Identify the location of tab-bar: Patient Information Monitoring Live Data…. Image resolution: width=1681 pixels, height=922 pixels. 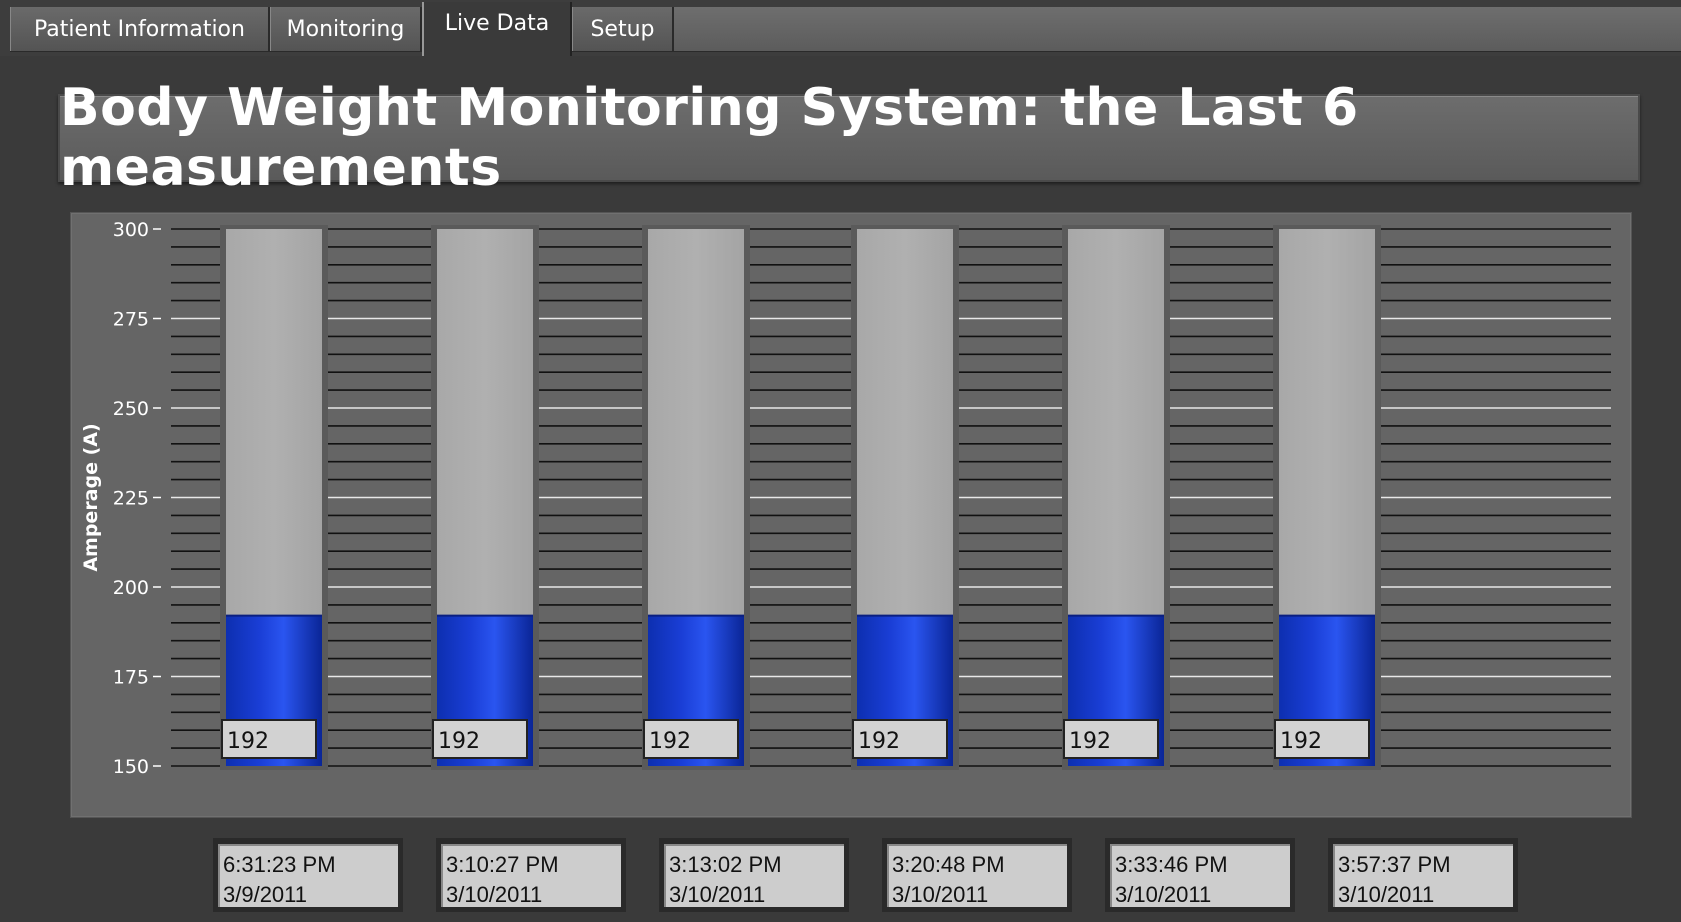
(840, 29).